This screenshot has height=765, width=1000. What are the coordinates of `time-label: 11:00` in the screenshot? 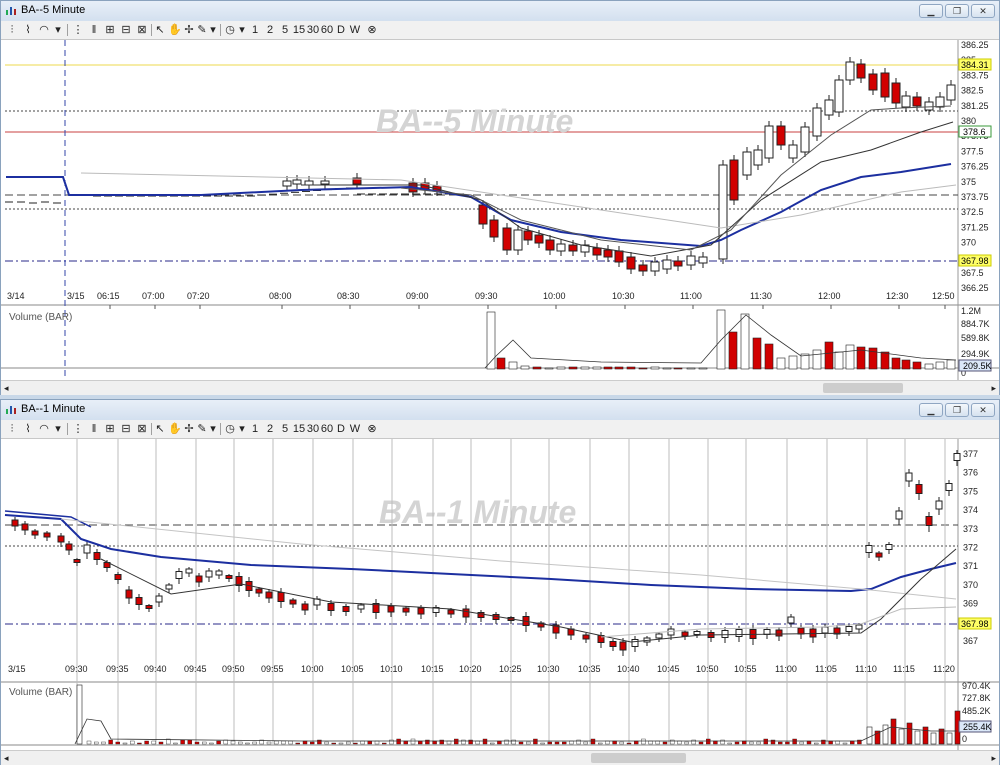 It's located at (786, 669).